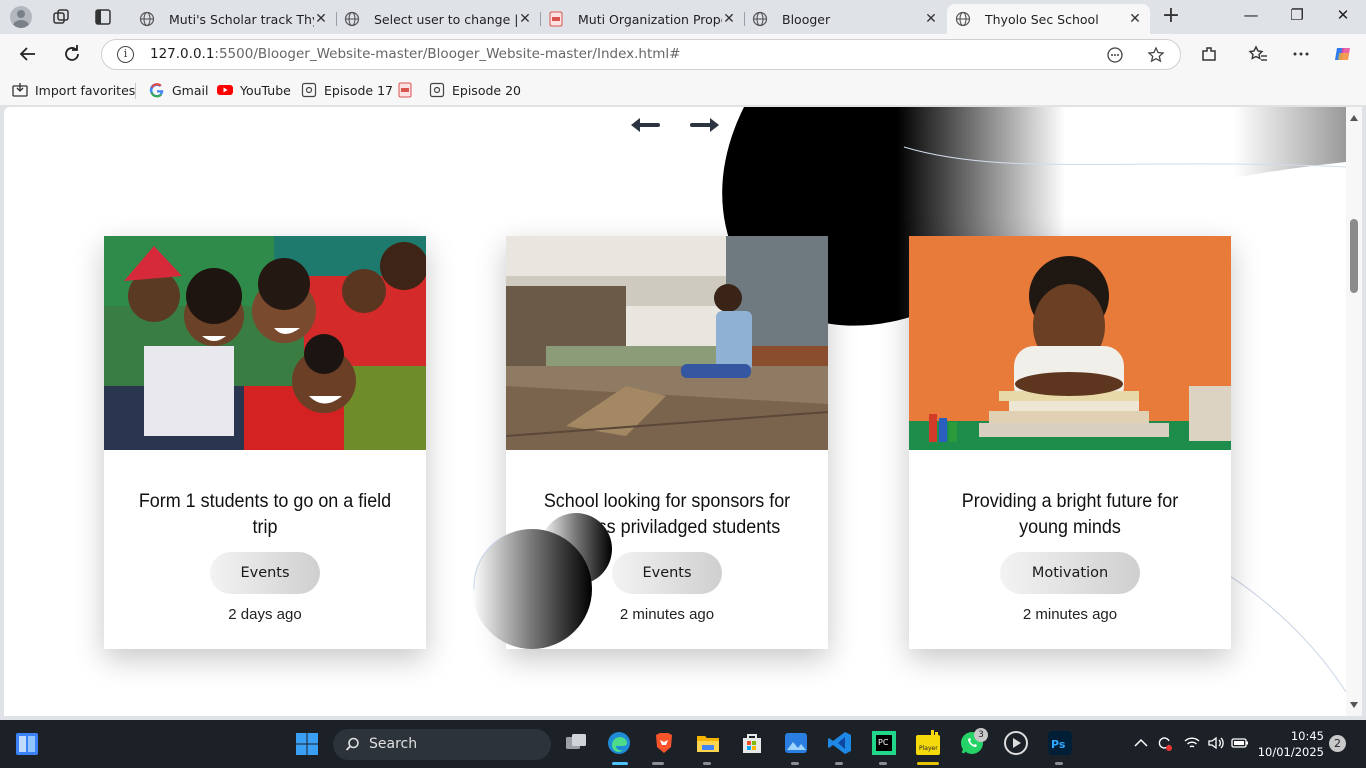 This screenshot has height=768, width=1366. Describe the element at coordinates (1290, 752) in the screenshot. I see `clock-date: 10/01/2025` at that location.